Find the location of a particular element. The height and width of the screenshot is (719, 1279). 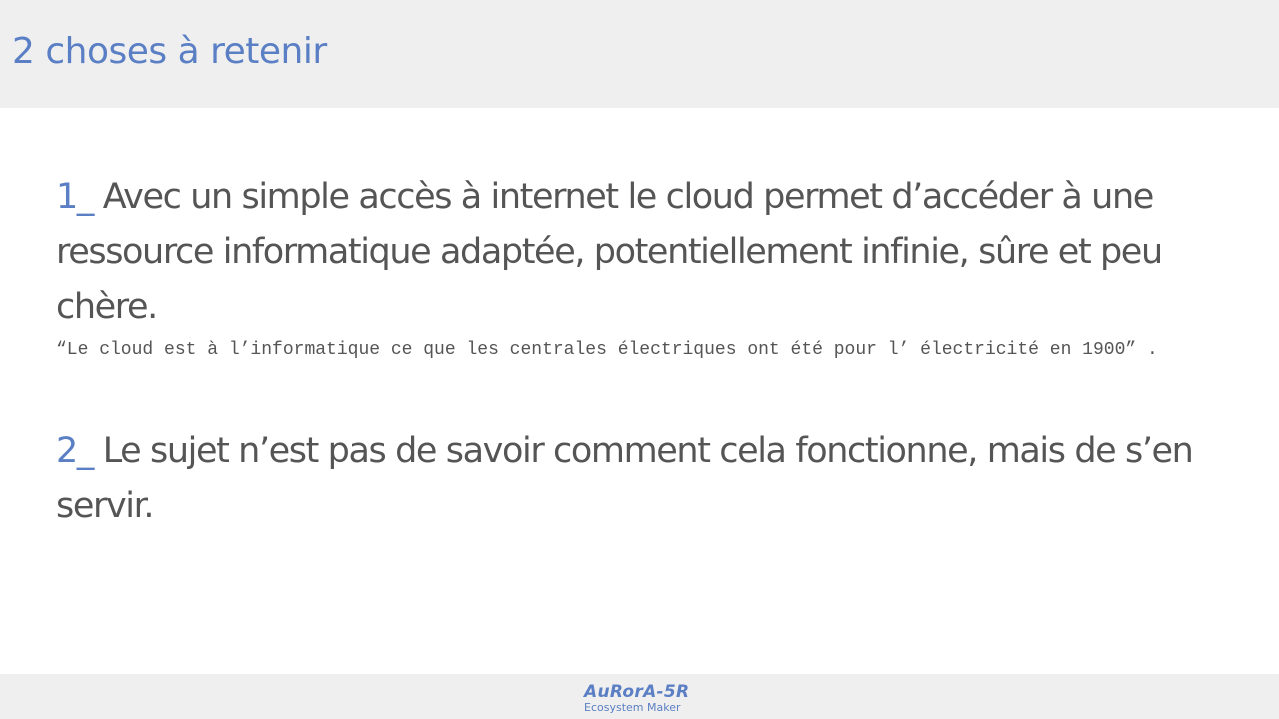

slide-title: 2 choses à retenir is located at coordinates (169, 51).